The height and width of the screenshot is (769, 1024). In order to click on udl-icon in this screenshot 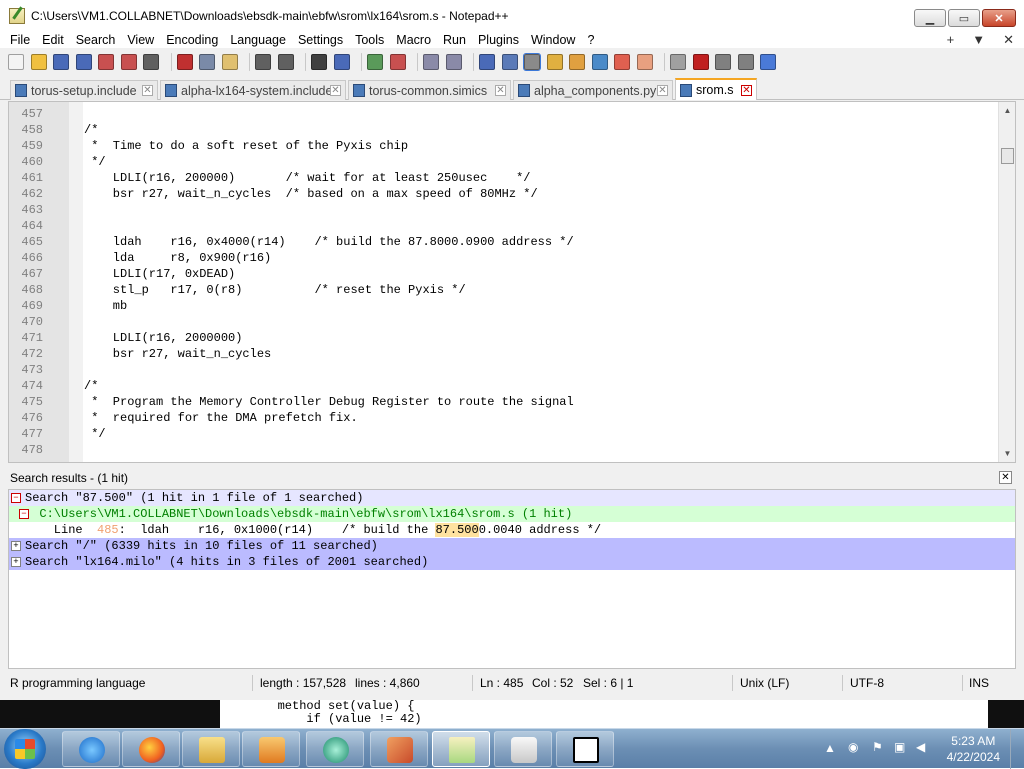, I will do `click(554, 62)`.